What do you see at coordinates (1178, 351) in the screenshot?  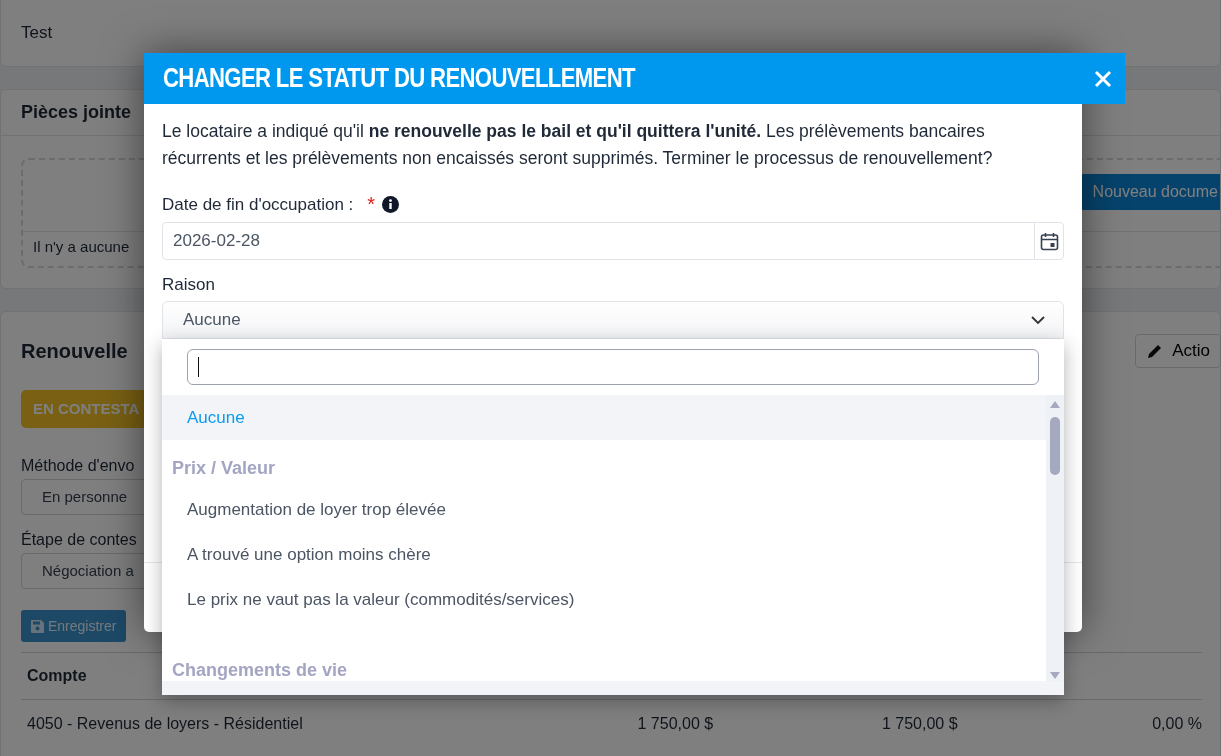 I see `actions-button: Actio` at bounding box center [1178, 351].